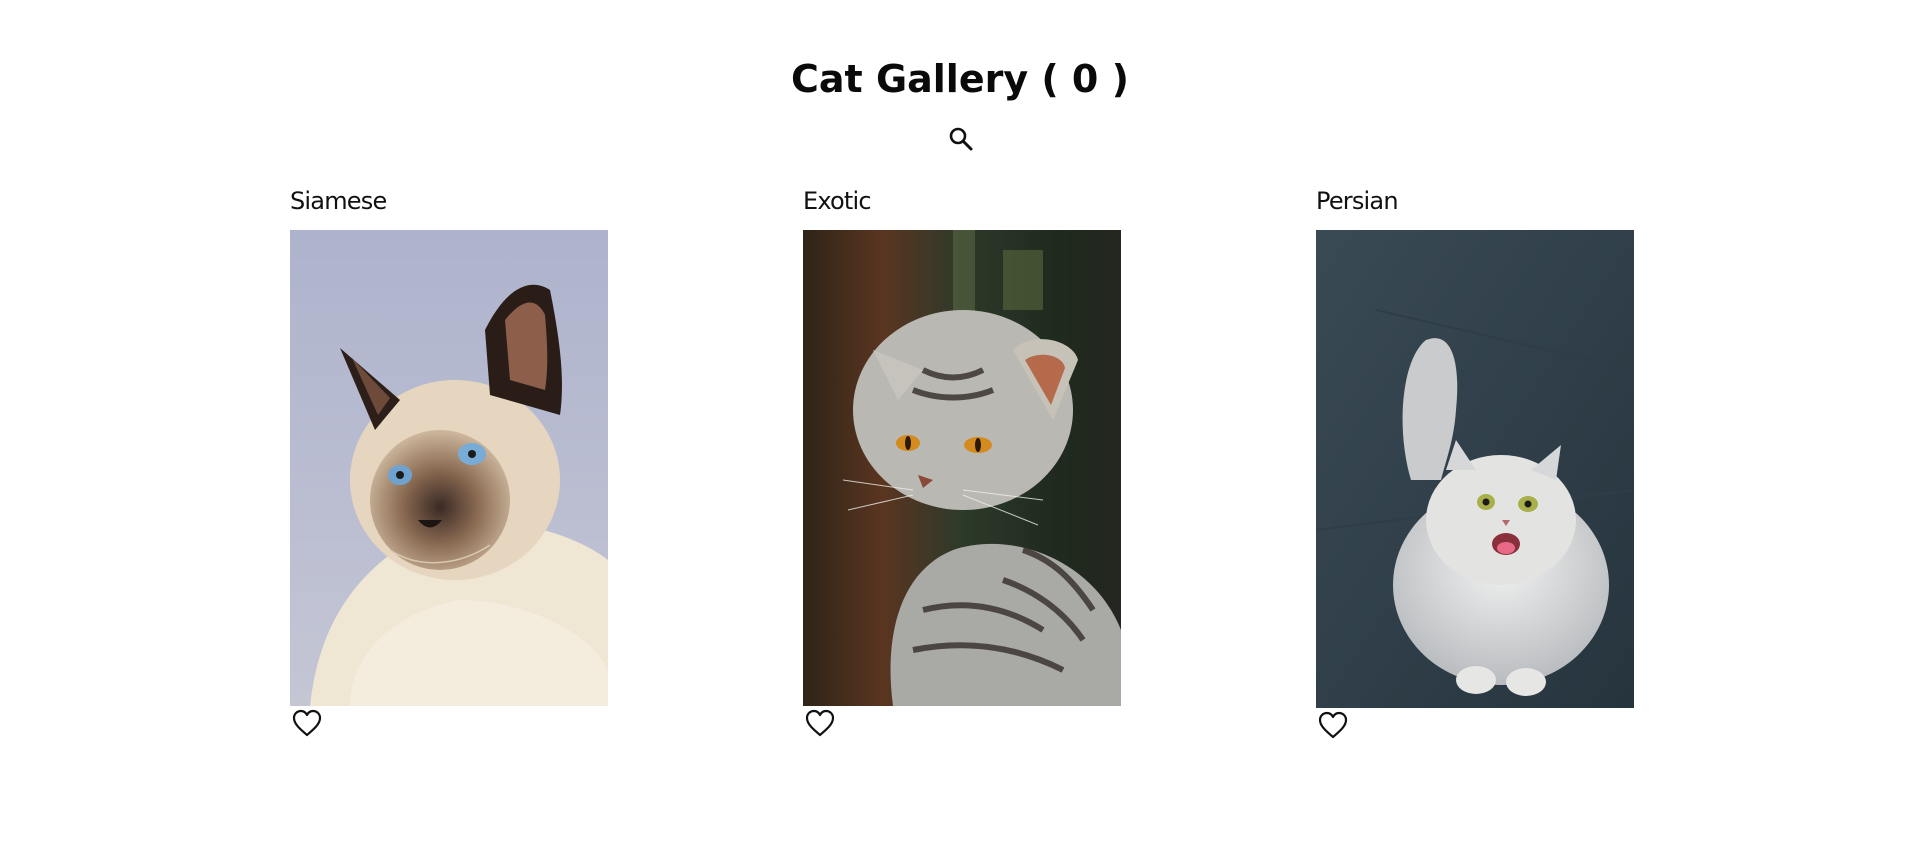 This screenshot has width=1920, height=862. What do you see at coordinates (1475, 469) in the screenshot?
I see `persian-cat-photo` at bounding box center [1475, 469].